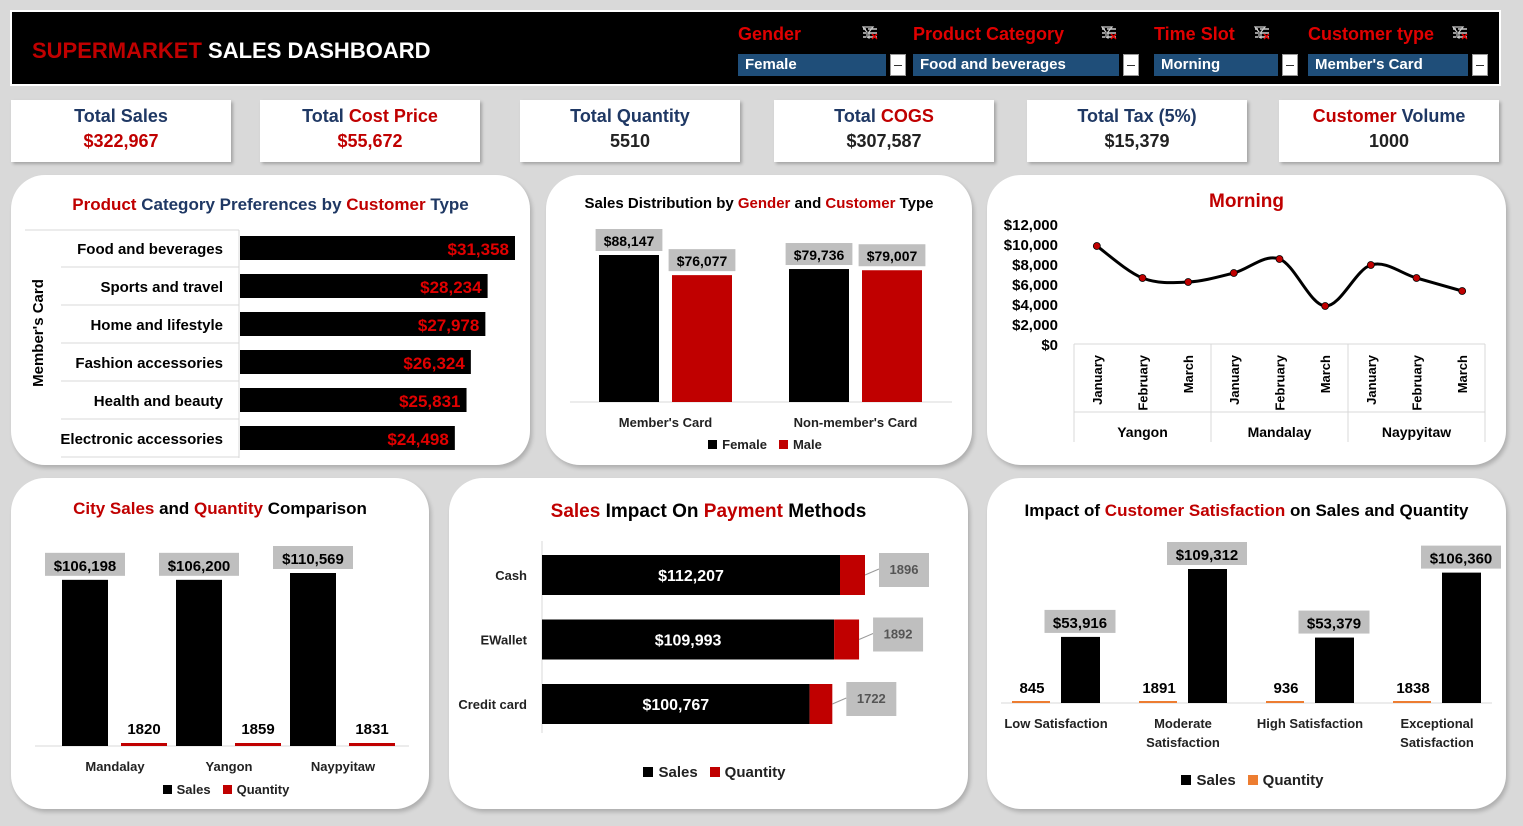 Image resolution: width=1523 pixels, height=826 pixels. What do you see at coordinates (1158, 688) in the screenshot?
I see `data-label: 1891` at bounding box center [1158, 688].